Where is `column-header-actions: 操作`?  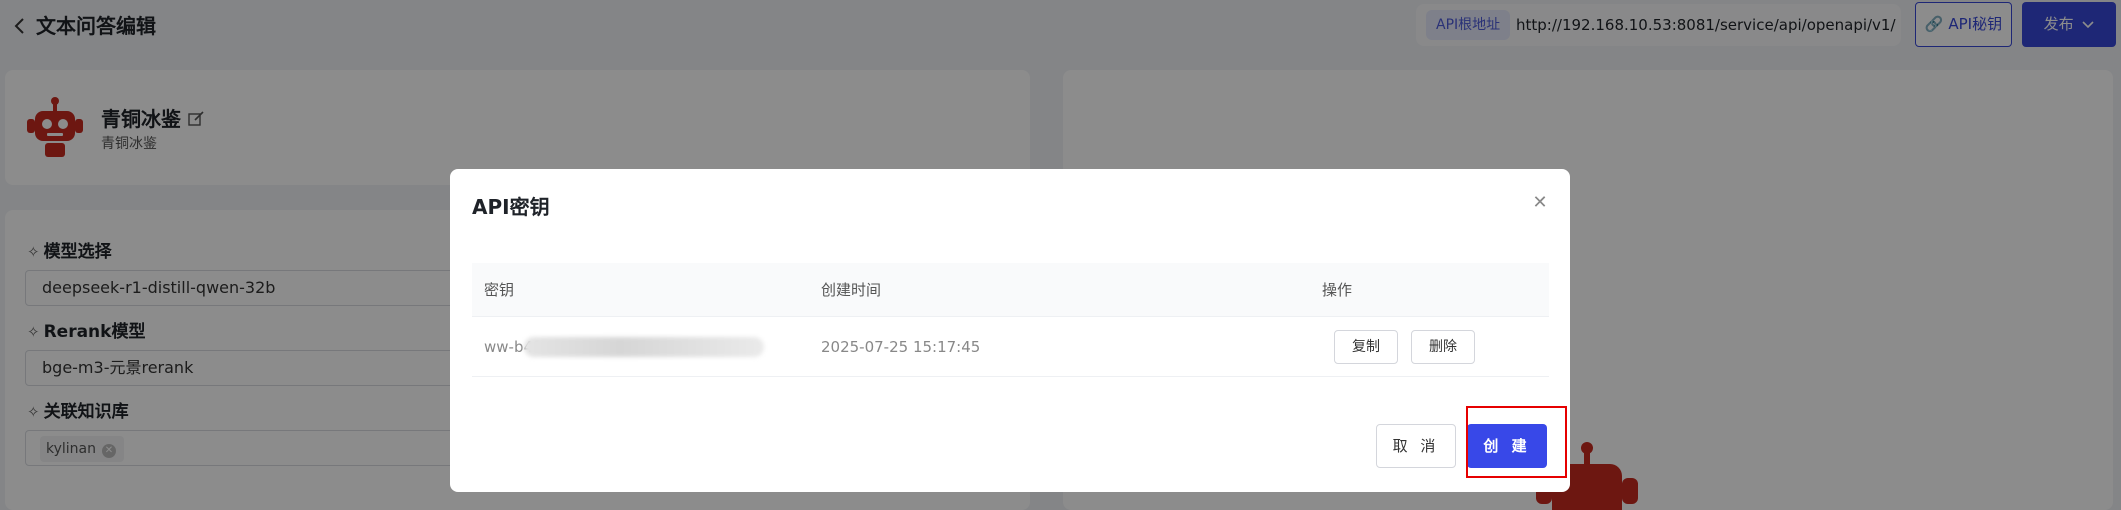 column-header-actions: 操作 is located at coordinates (1337, 290).